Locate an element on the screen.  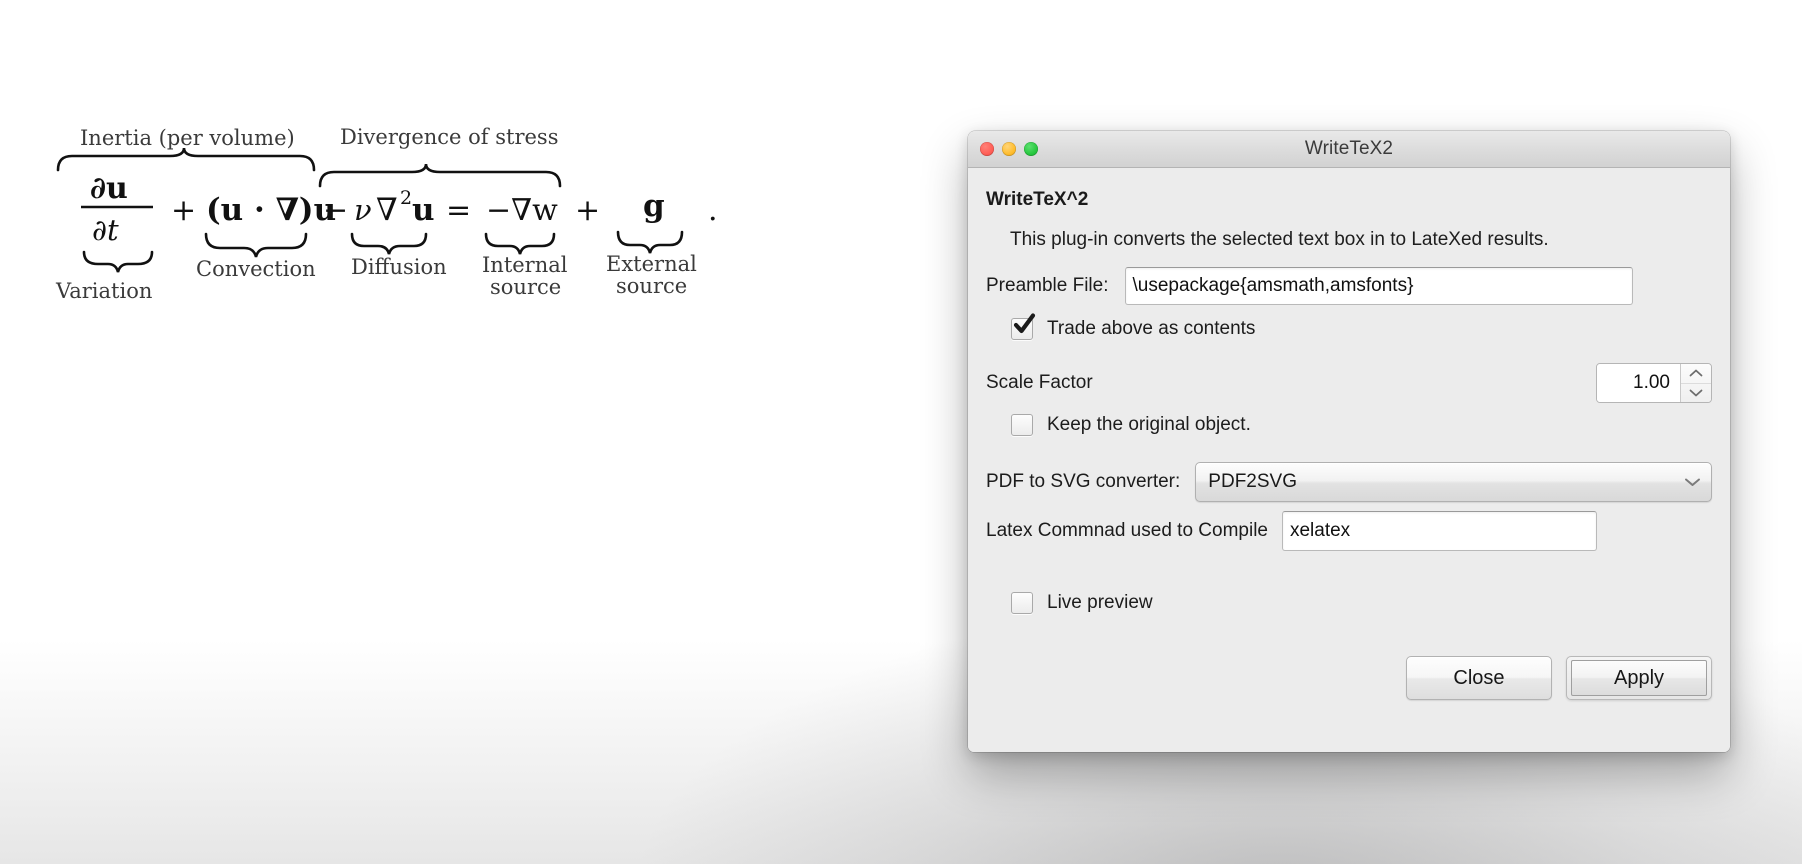
live-preview-checkbox-label: Live preview is located at coordinates (1100, 602).